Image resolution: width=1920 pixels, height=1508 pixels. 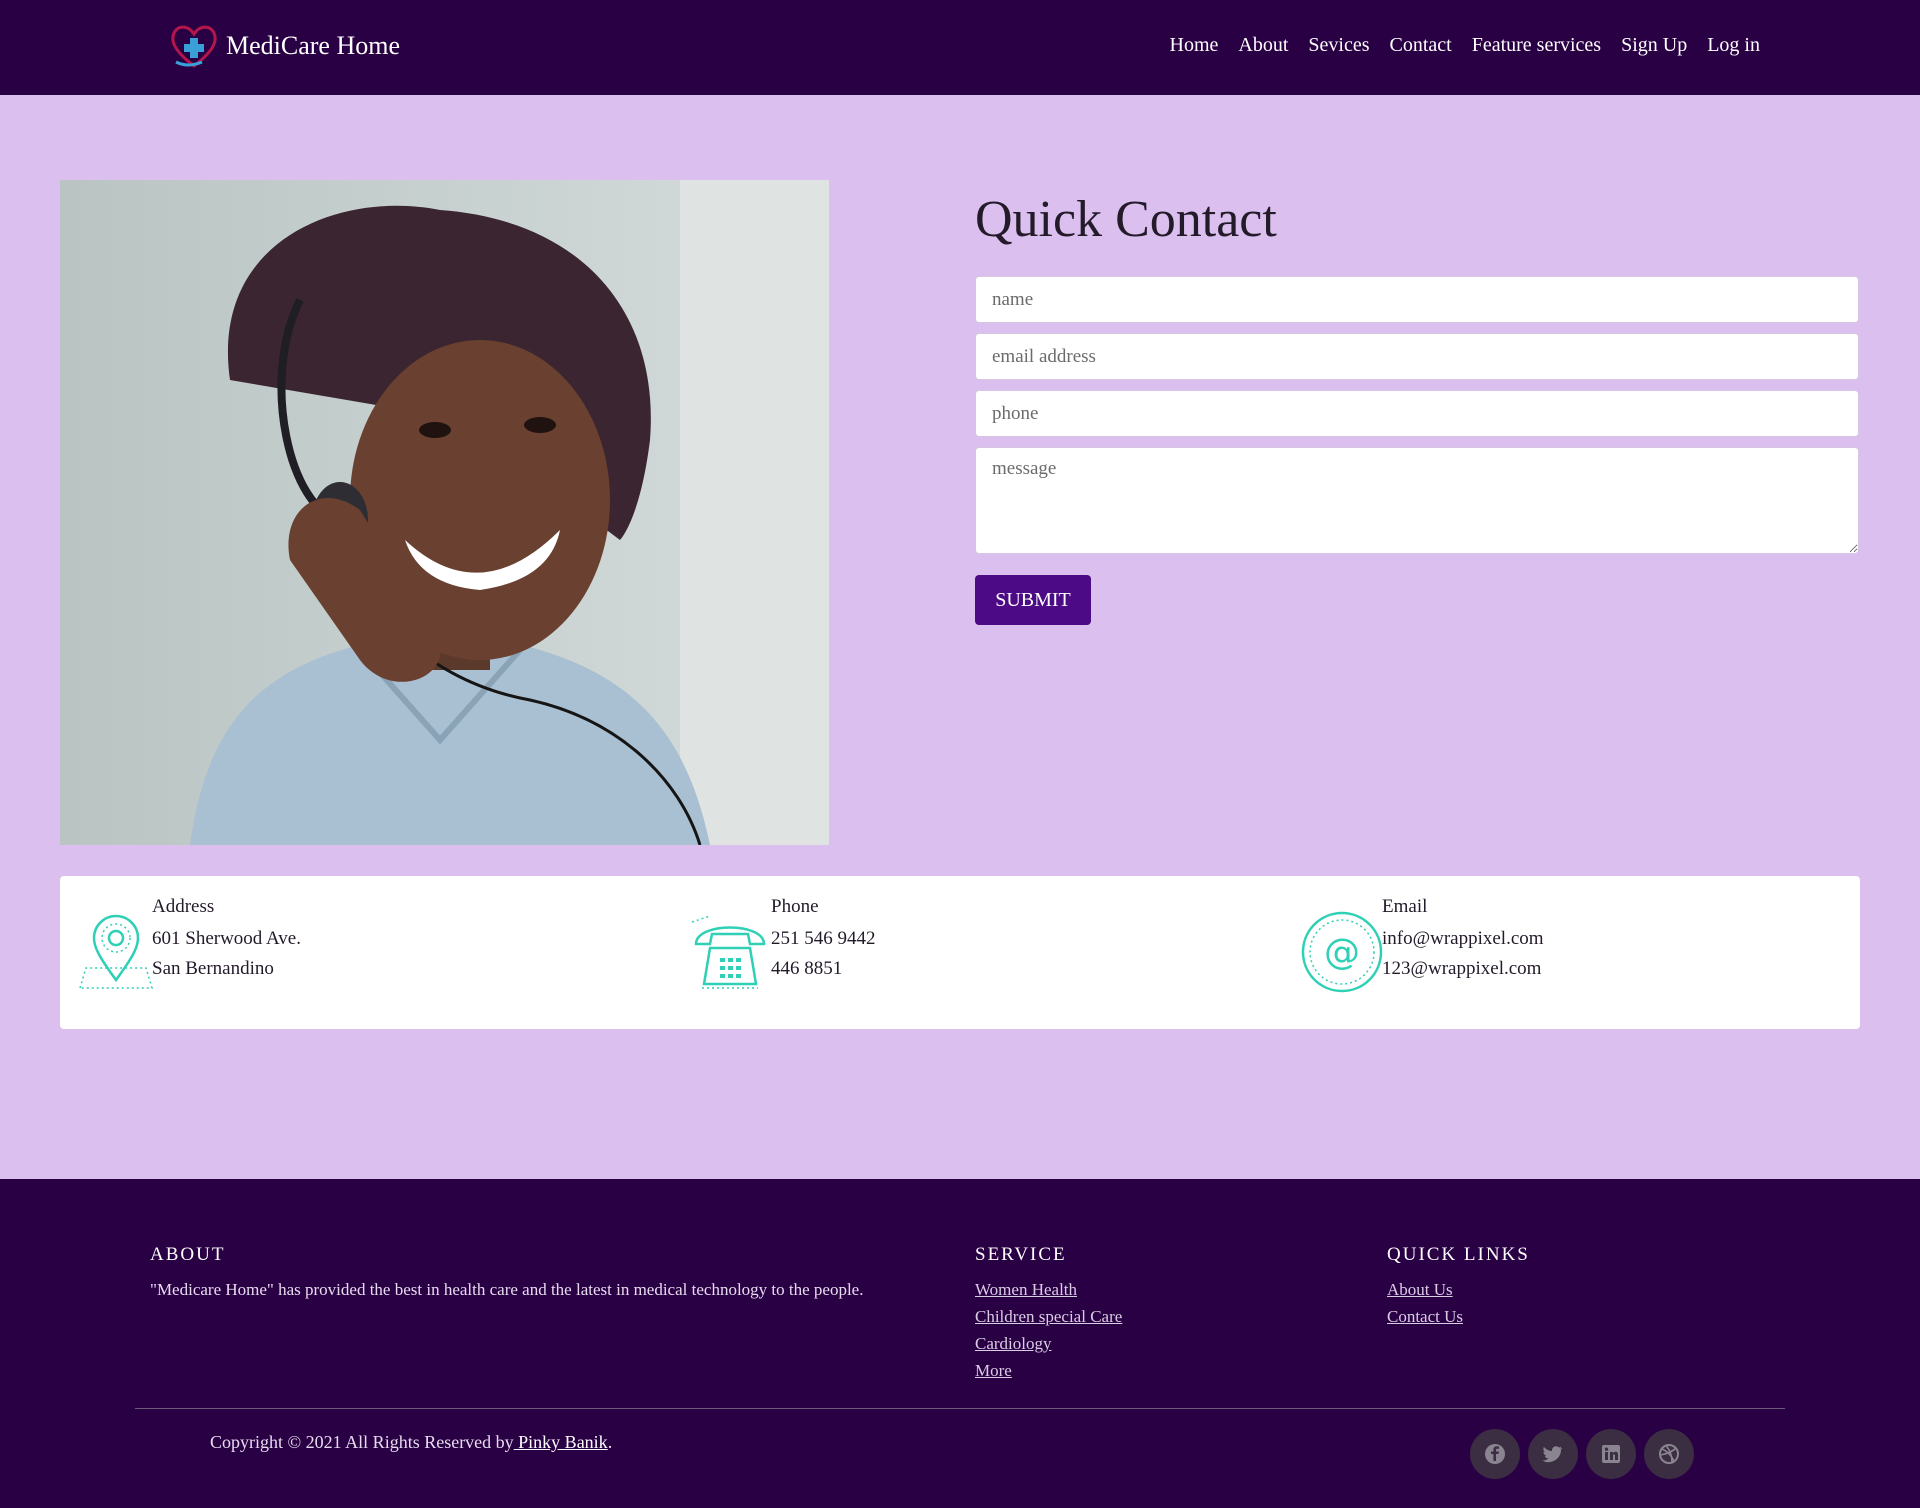 I want to click on address-line-1: 601 Sherwood Ave., so click(x=226, y=938).